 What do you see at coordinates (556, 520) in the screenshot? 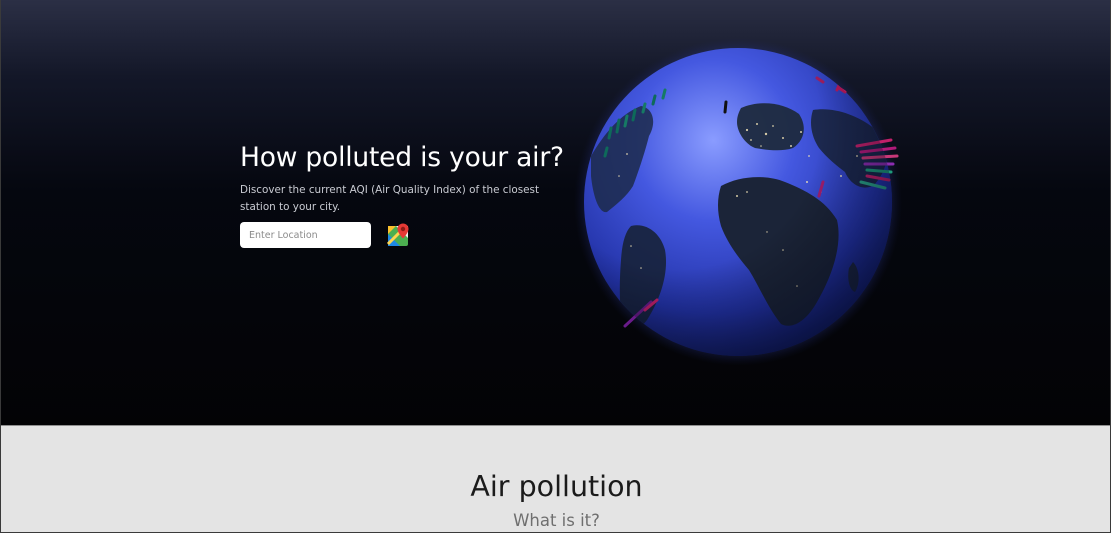
I see `section-subtitle: What is it?` at bounding box center [556, 520].